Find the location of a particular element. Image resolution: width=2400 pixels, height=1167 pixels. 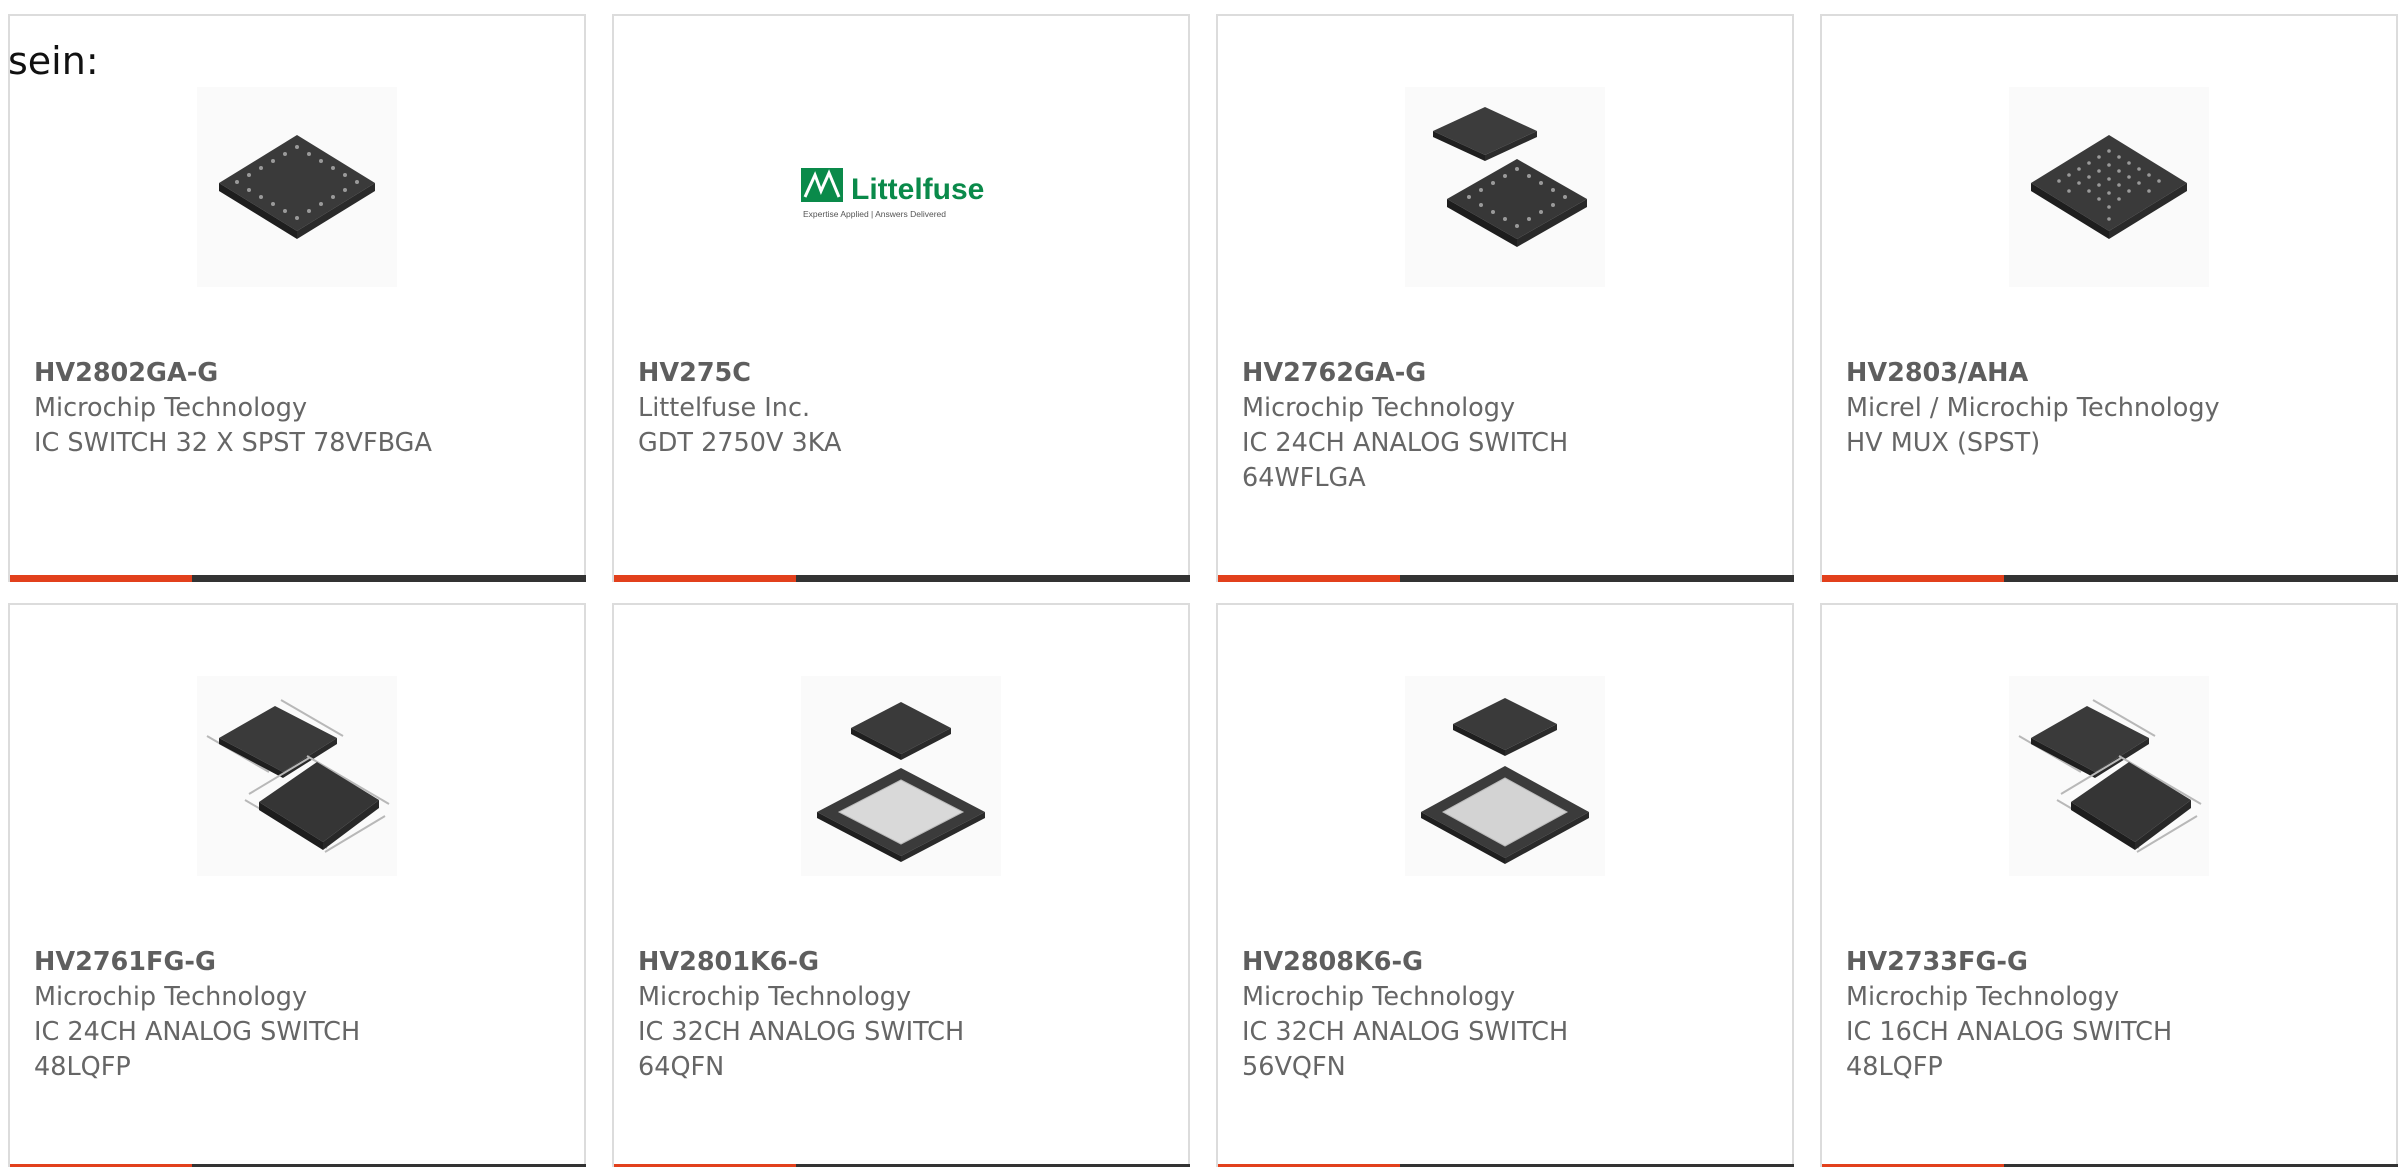

description: GDT 2750V 3KA is located at coordinates (740, 443).